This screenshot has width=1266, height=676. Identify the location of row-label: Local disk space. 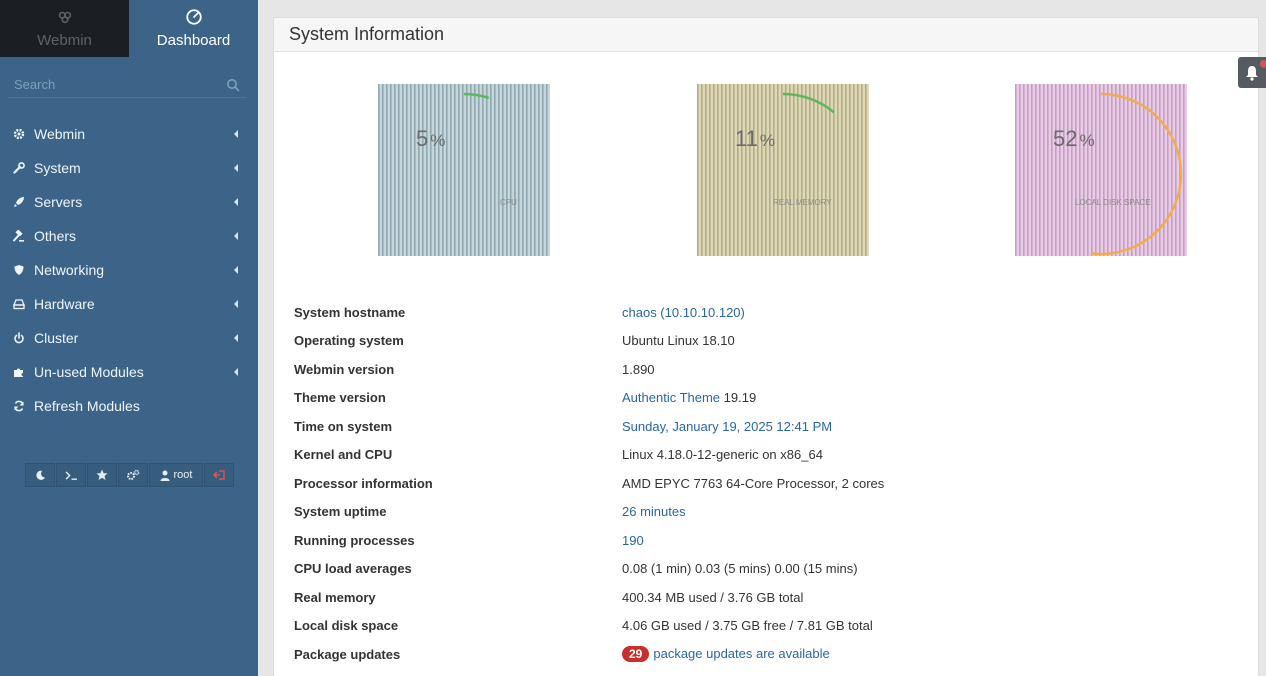
(346, 626).